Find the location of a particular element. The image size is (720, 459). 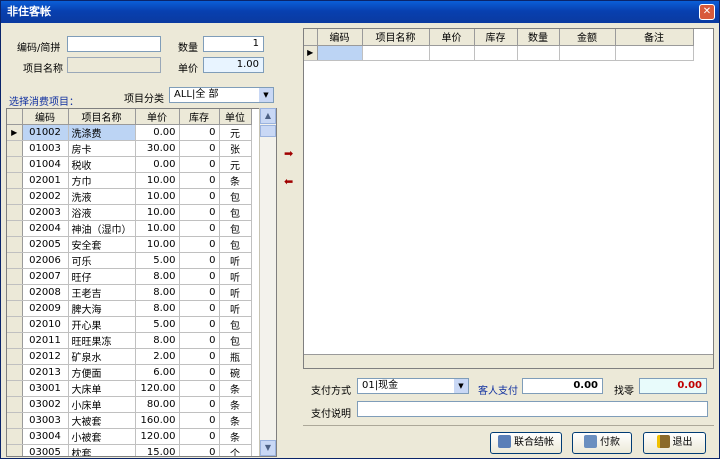

col-remark: 备注 is located at coordinates (654, 37).